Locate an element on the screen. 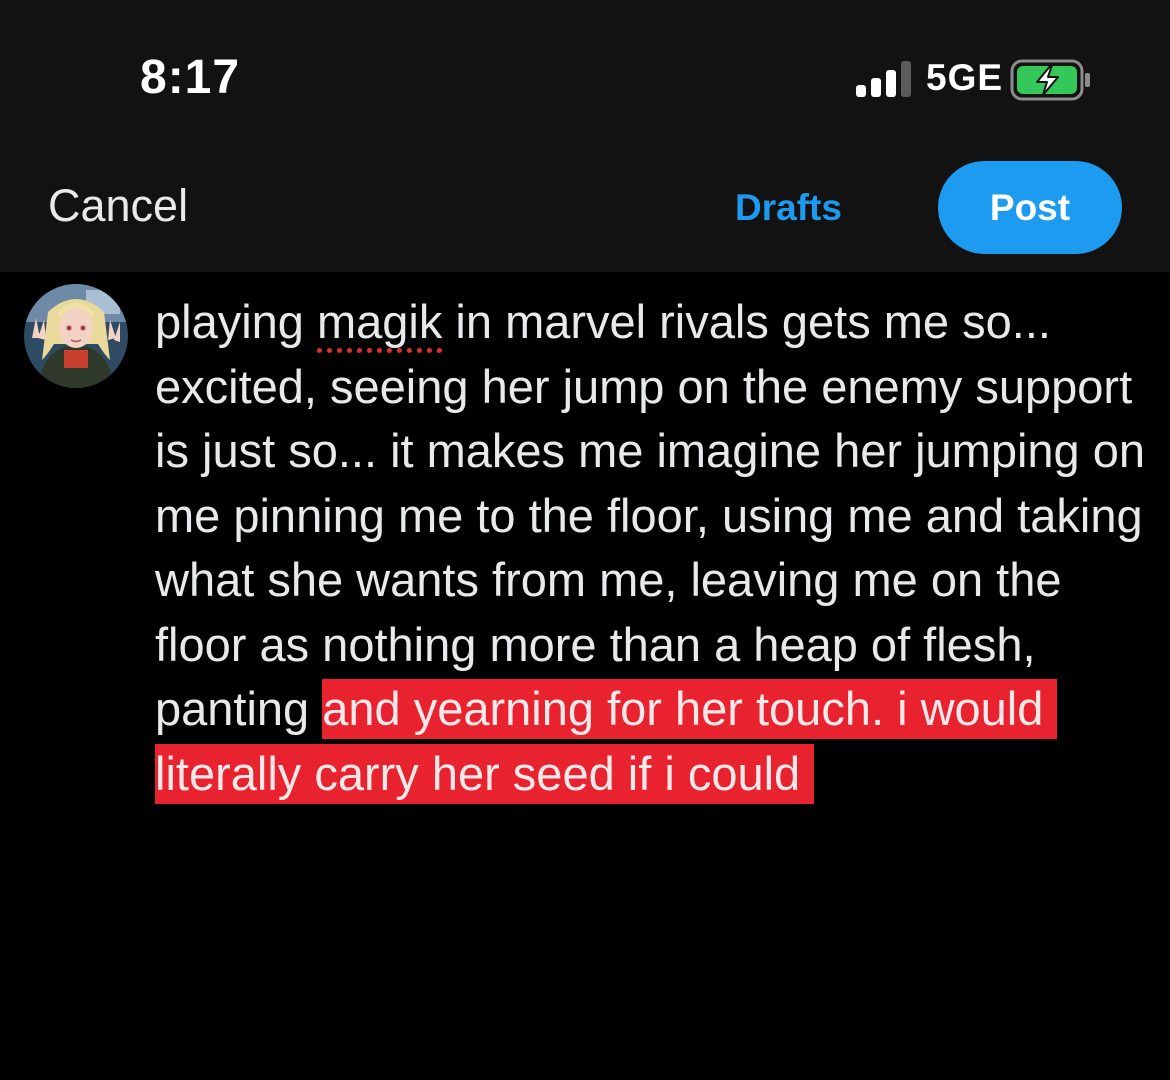 The image size is (1170, 1080). post-button: Post is located at coordinates (1030, 207).